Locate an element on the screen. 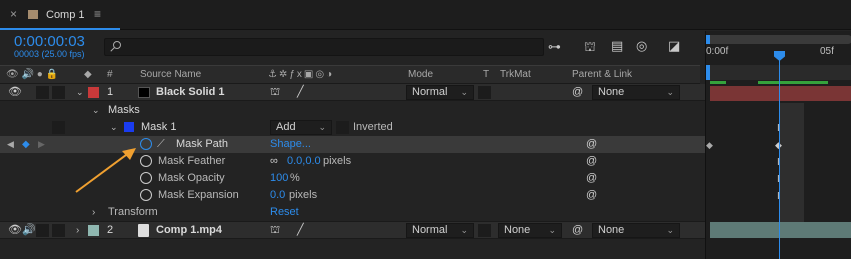 This screenshot has height=259, width=851. mask-feather-unit: pixels is located at coordinates (337, 161).